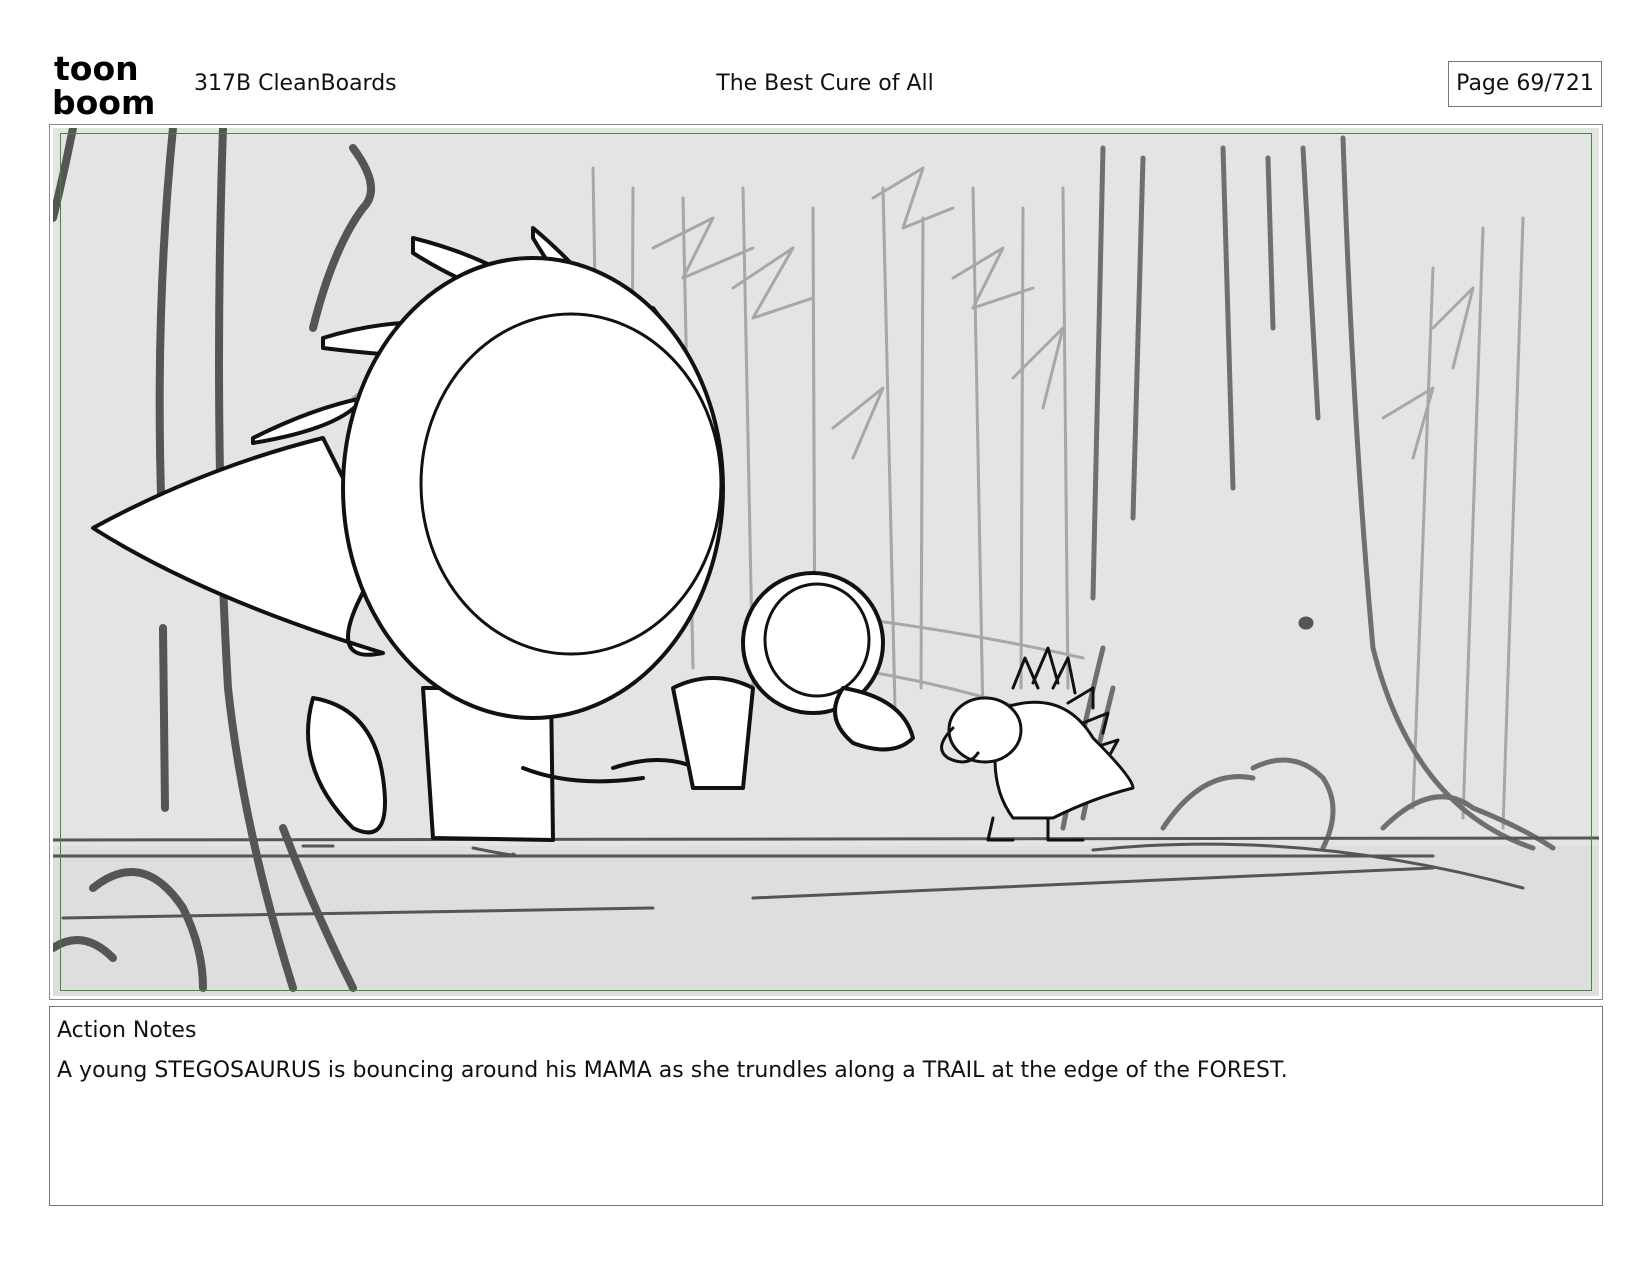 The height and width of the screenshot is (1275, 1650). What do you see at coordinates (1525, 84) in the screenshot?
I see `page-number-box: Page 69/721` at bounding box center [1525, 84].